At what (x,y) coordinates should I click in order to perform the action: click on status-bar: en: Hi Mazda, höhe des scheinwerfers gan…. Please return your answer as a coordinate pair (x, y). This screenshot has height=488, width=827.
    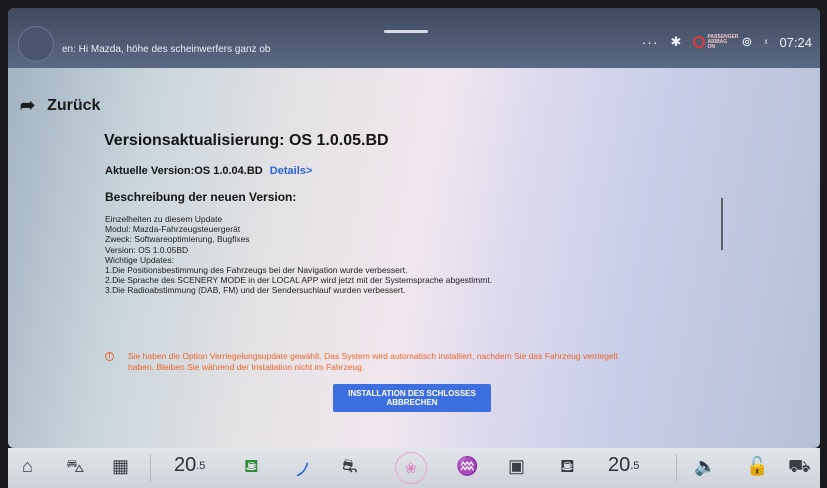
    Looking at the image, I should click on (414, 38).